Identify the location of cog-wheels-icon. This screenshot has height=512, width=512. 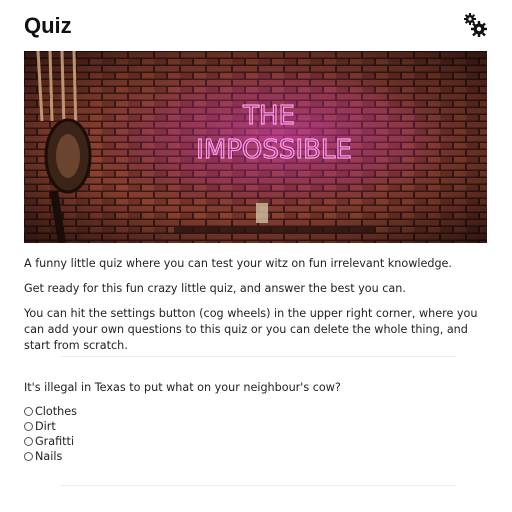
(475, 25).